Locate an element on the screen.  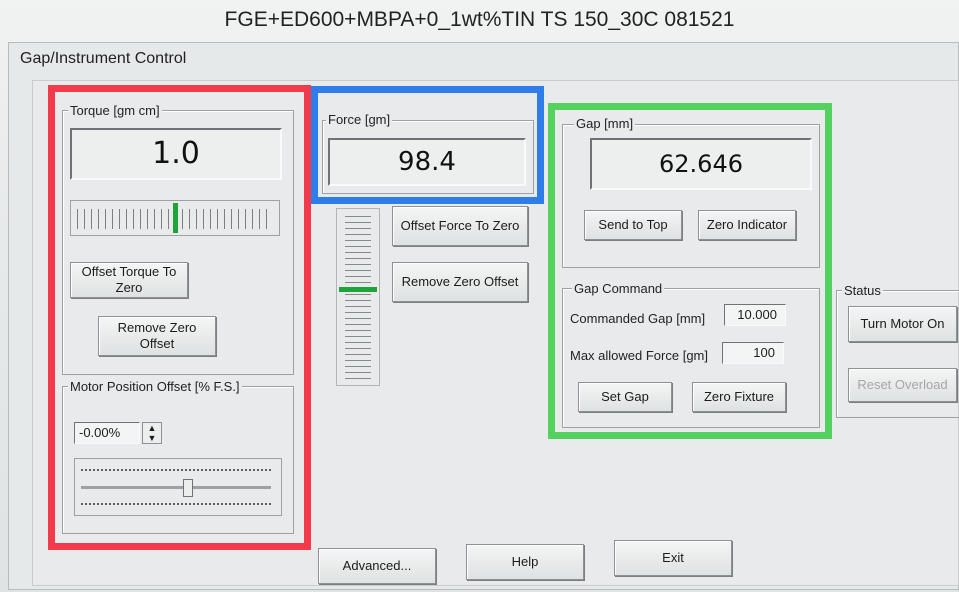
status-legend: Status is located at coordinates (862, 290).